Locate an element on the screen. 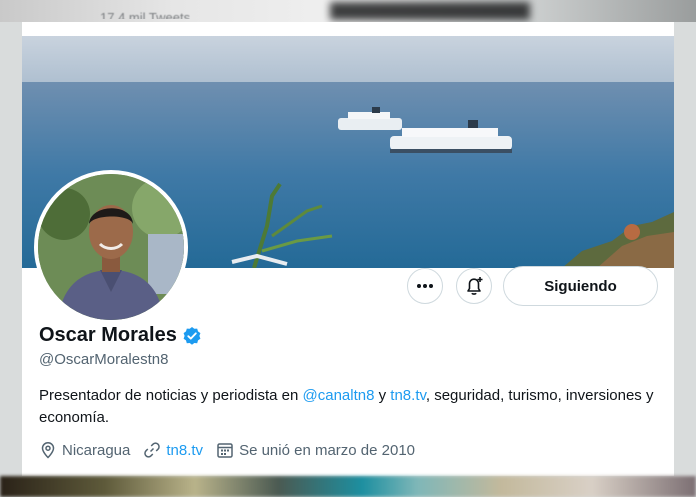 The width and height of the screenshot is (696, 497). profile-website: tn8.tv is located at coordinates (173, 450).